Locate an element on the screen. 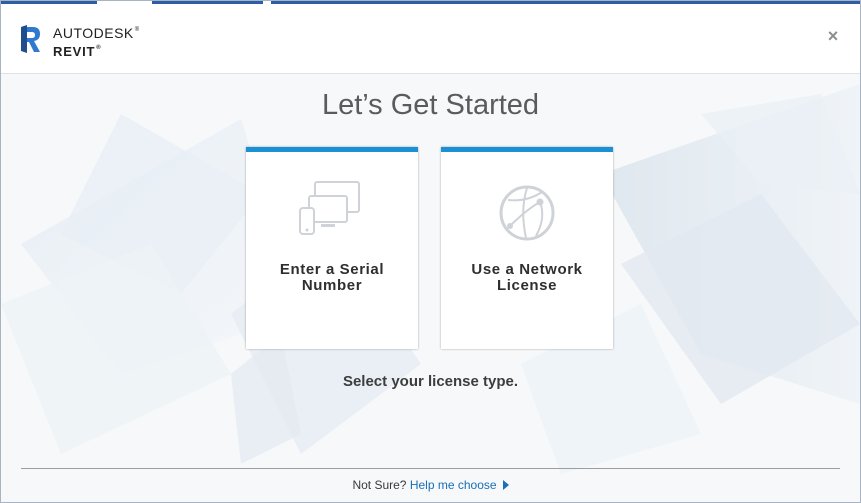  brand-wordmark: AUTODESK® REVIT® is located at coordinates (96, 42).